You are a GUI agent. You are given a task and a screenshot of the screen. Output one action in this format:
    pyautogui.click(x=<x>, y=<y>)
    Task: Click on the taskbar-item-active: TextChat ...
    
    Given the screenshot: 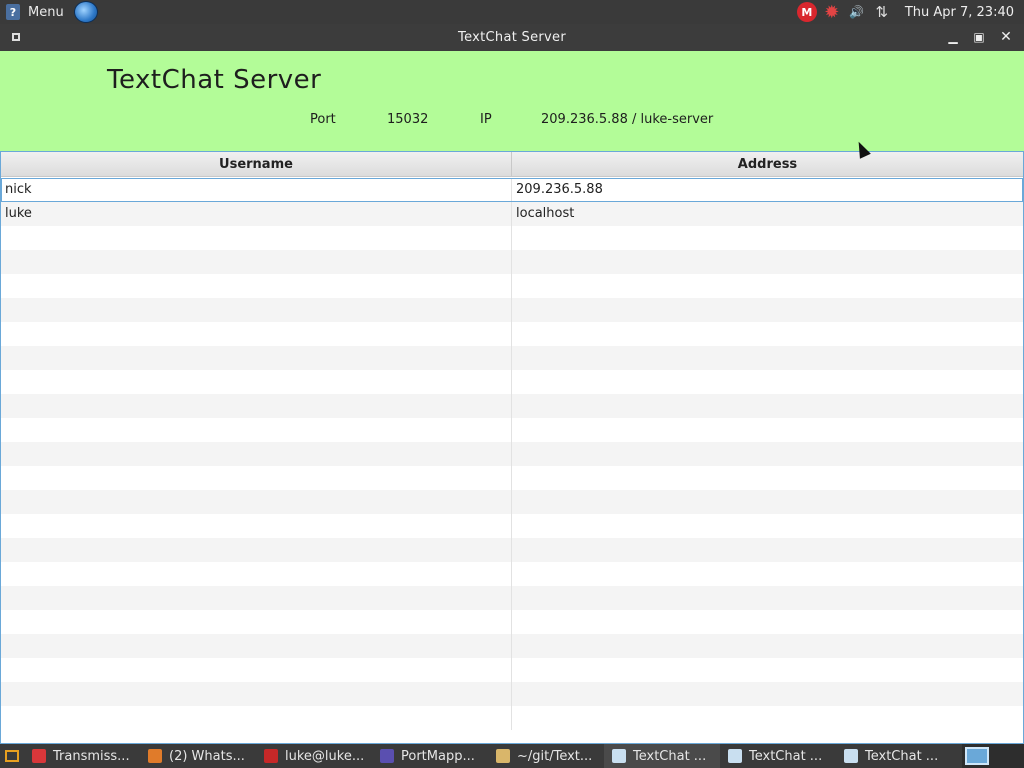 What is the action you would take?
    pyautogui.click(x=662, y=756)
    